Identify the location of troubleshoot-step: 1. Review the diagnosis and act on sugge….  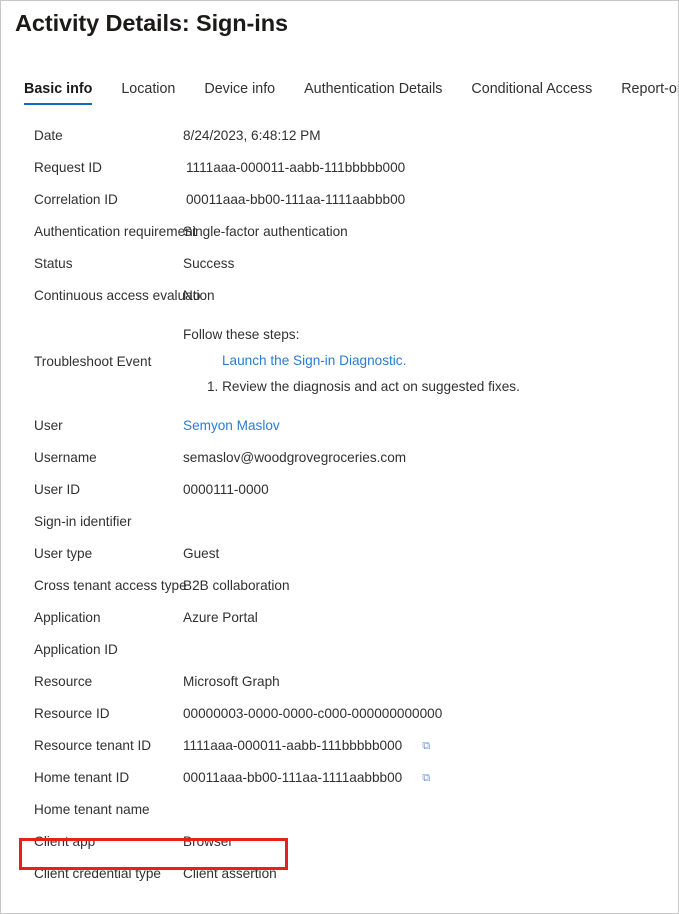
(363, 387).